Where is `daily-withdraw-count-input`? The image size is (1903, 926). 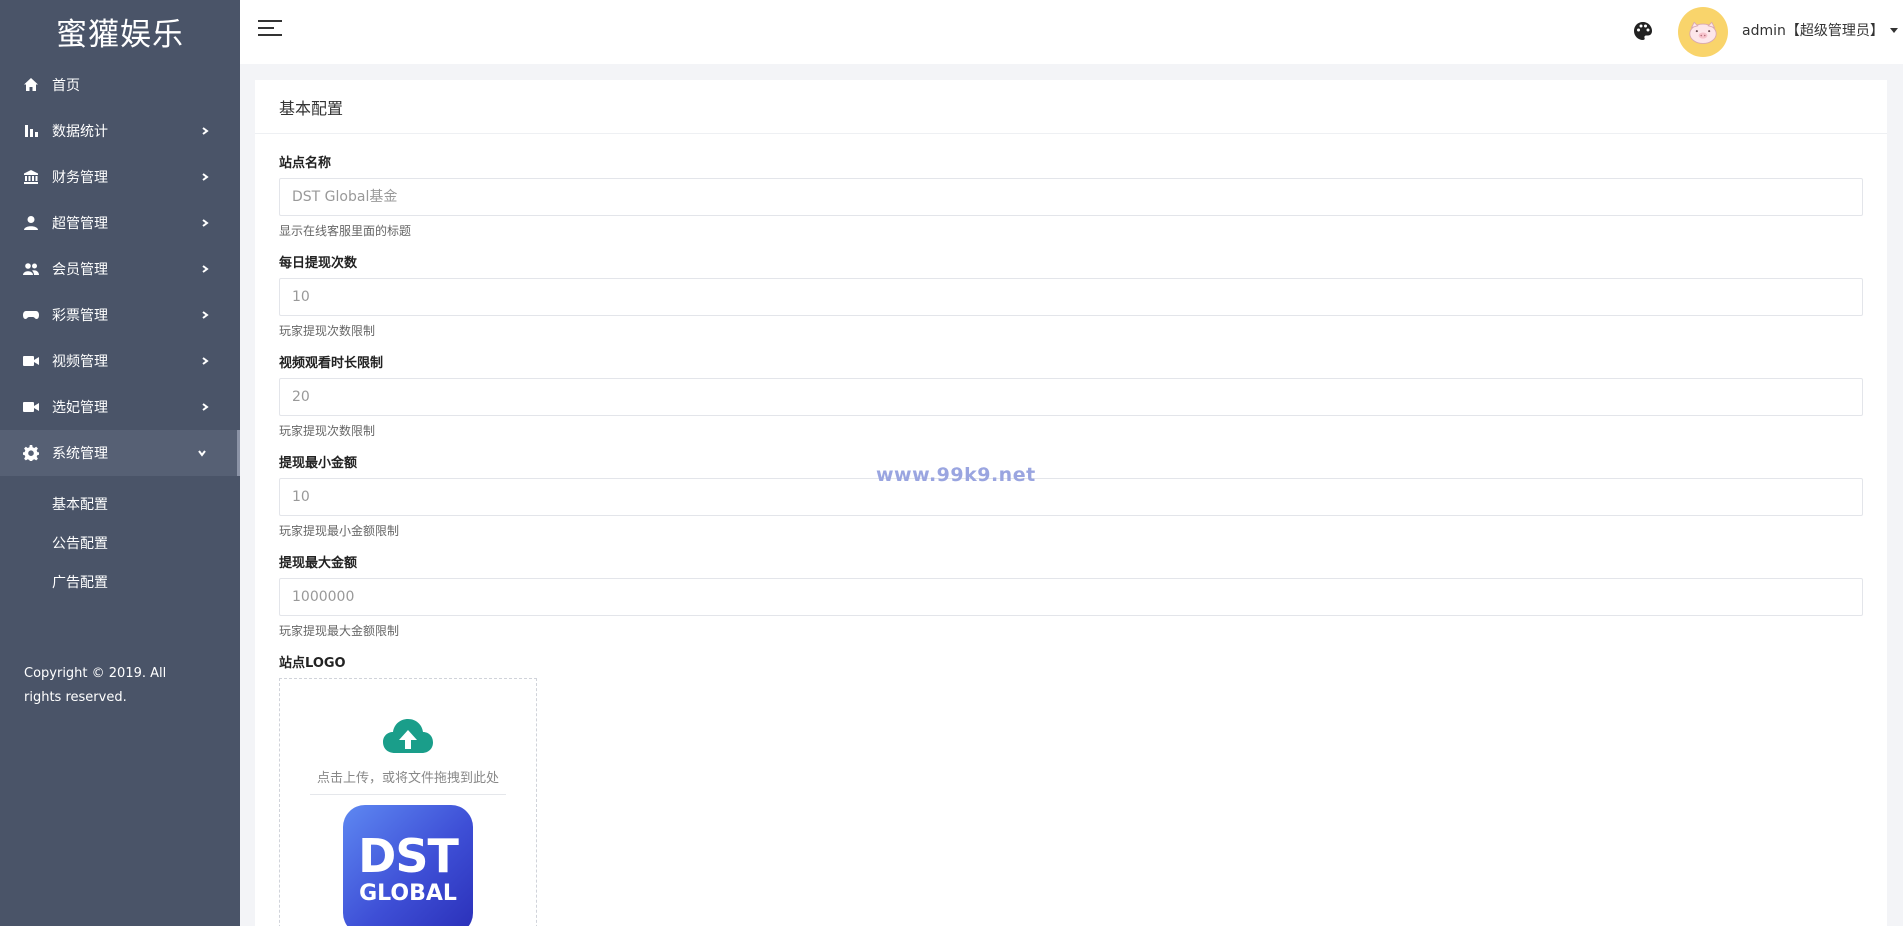 daily-withdraw-count-input is located at coordinates (1071, 297).